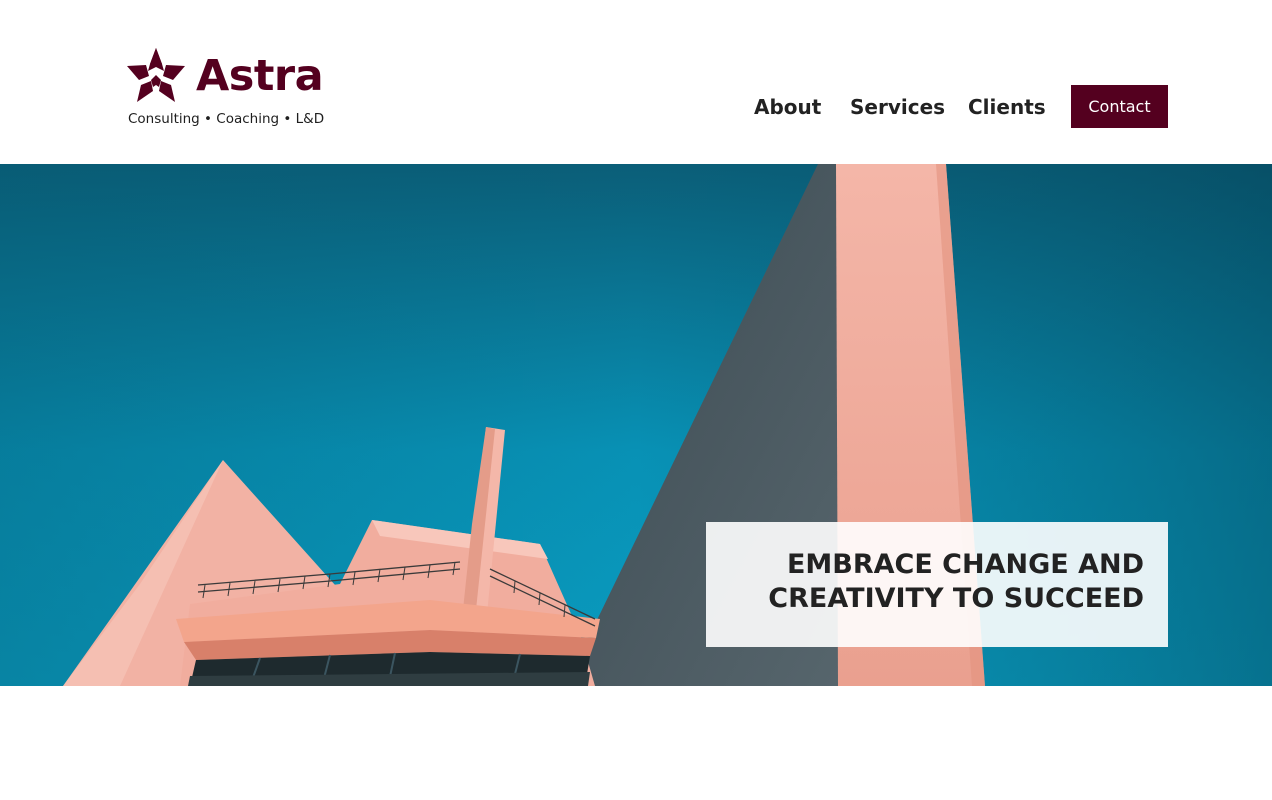 Image resolution: width=1272 pixels, height=800 pixels. What do you see at coordinates (226, 119) in the screenshot?
I see `brand-tagline: Consulting • Coaching • L&D` at bounding box center [226, 119].